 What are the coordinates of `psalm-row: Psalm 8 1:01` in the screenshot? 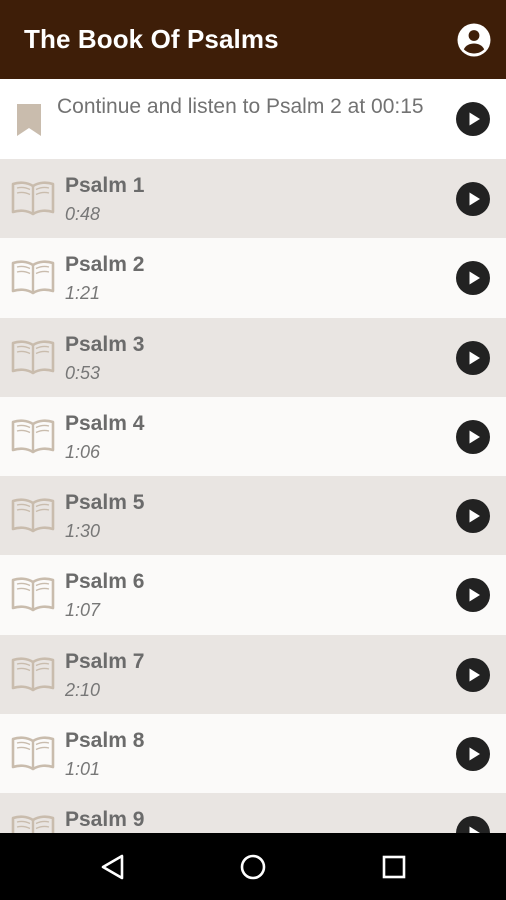 It's located at (253, 754).